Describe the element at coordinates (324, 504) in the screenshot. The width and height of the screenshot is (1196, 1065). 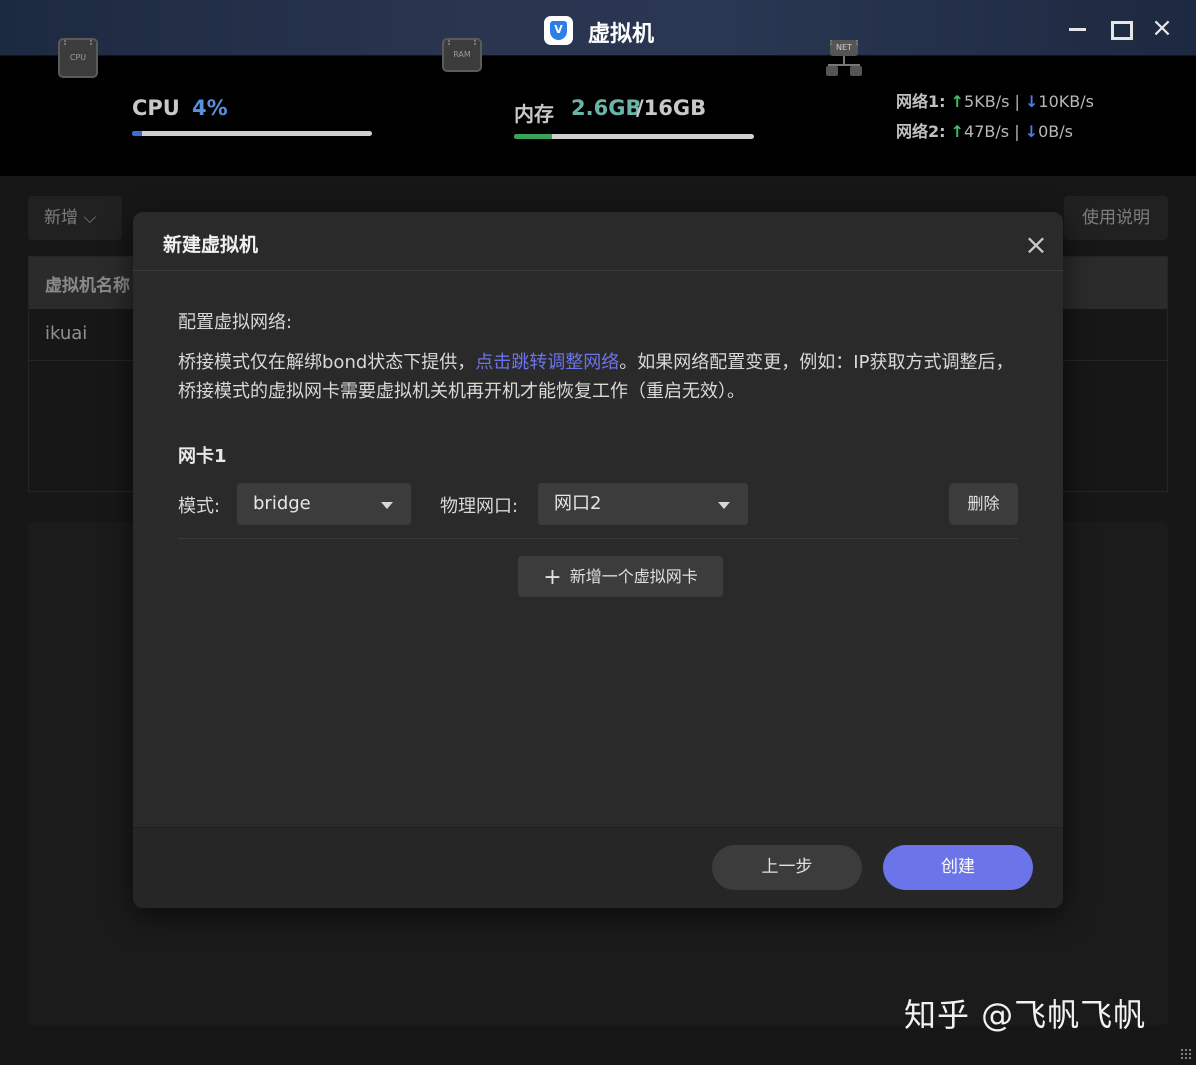
I see `mode-select: bridge` at that location.